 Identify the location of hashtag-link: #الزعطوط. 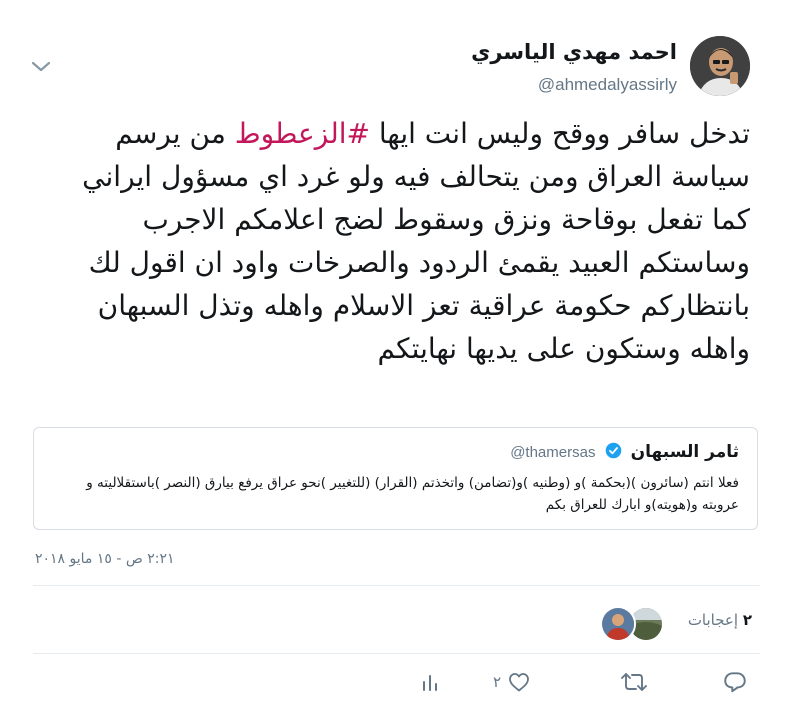
(302, 133).